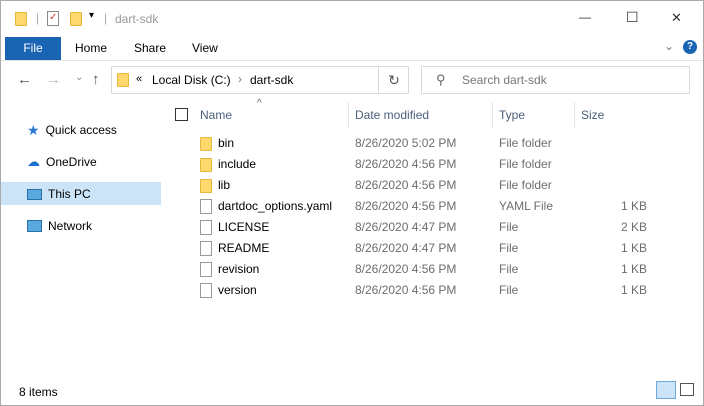 Image resolution: width=704 pixels, height=406 pixels. I want to click on tab-view: View, so click(205, 48).